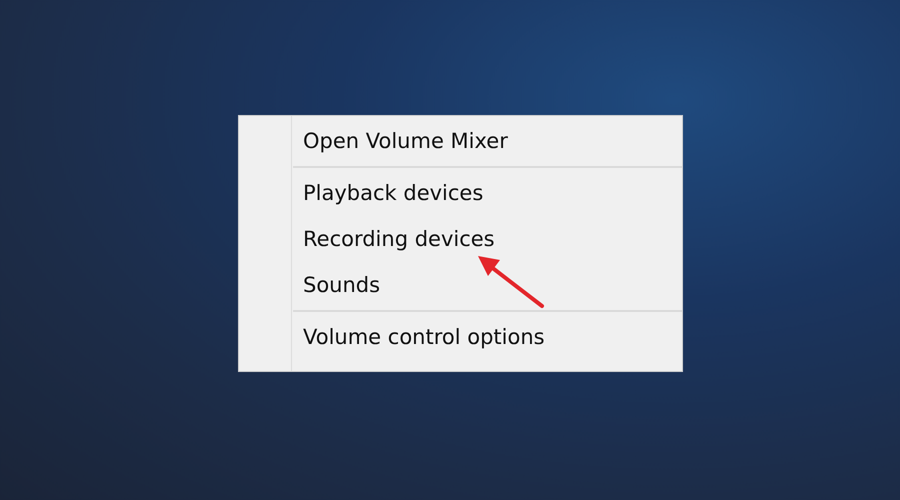 The height and width of the screenshot is (500, 900). I want to click on menu-item: Volume control options, so click(460, 337).